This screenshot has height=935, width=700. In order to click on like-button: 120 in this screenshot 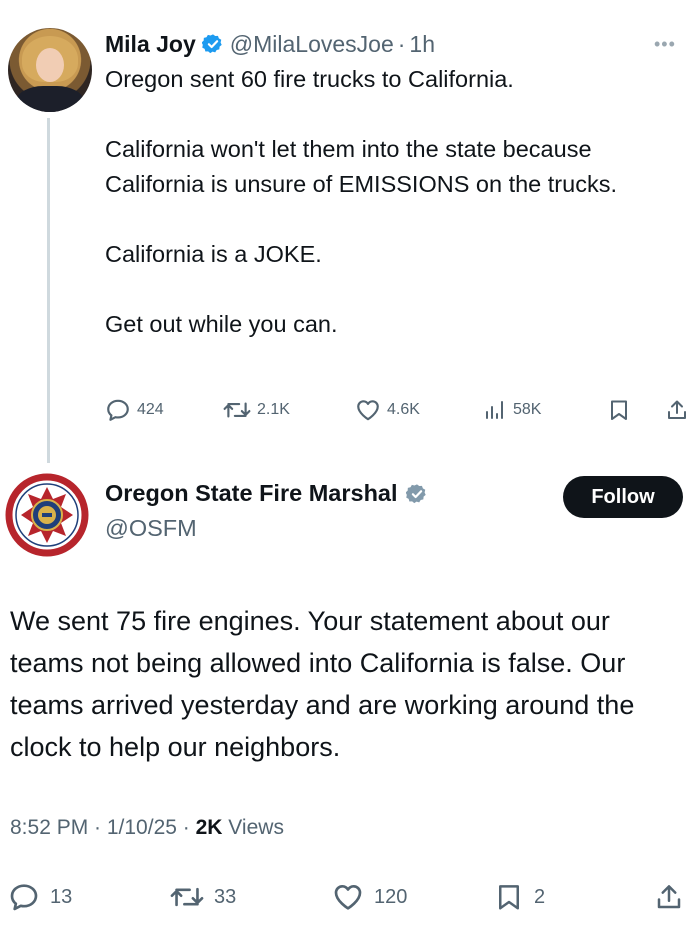, I will do `click(369, 897)`.